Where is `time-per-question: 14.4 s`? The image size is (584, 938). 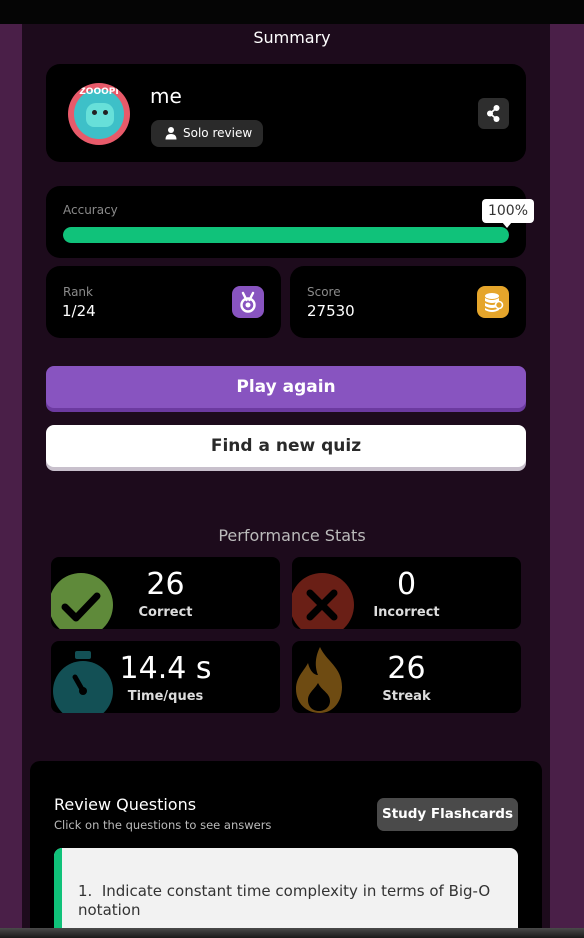 time-per-question: 14.4 s is located at coordinates (165, 668).